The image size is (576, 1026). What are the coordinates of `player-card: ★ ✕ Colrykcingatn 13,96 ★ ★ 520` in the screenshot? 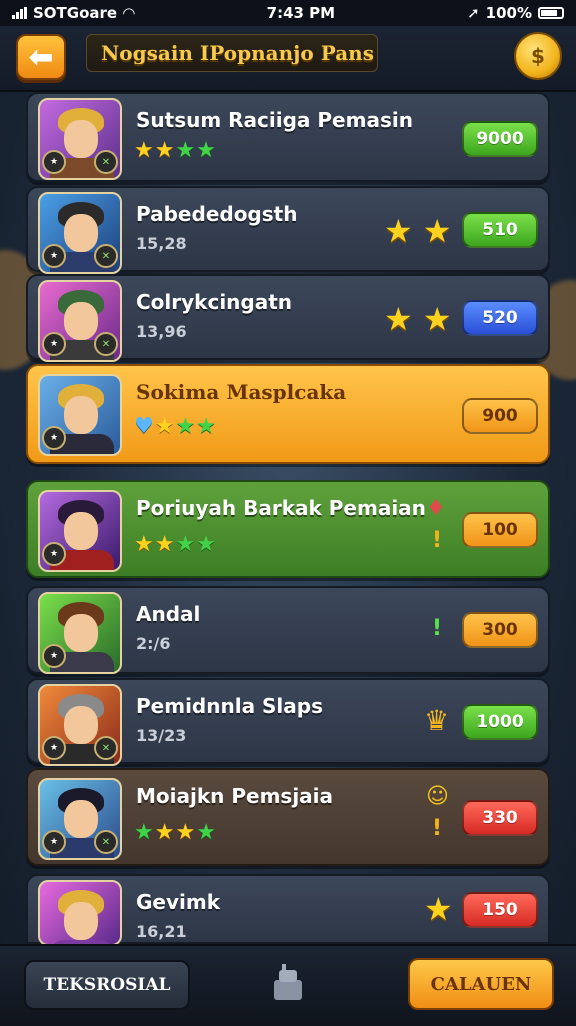 It's located at (288, 318).